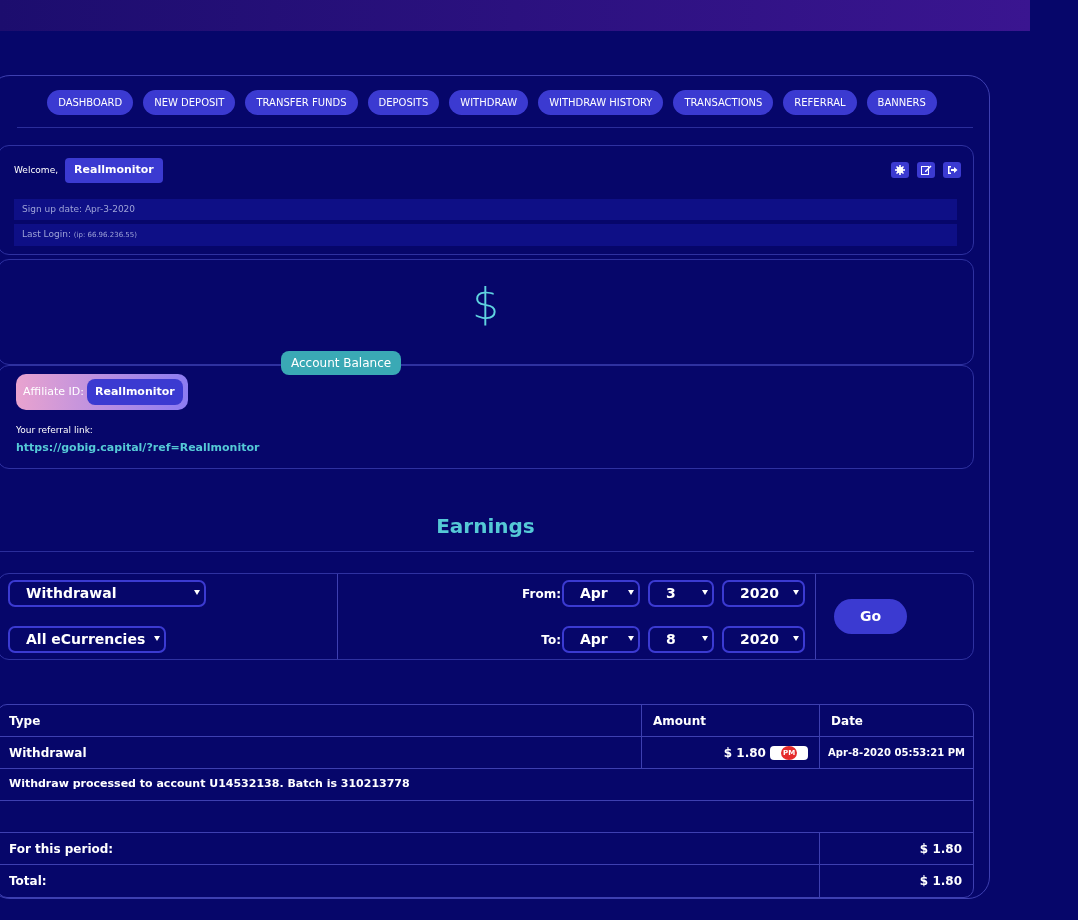  I want to click on table-cell: Apr-8-2020 05:53:21 PM, so click(896, 753).